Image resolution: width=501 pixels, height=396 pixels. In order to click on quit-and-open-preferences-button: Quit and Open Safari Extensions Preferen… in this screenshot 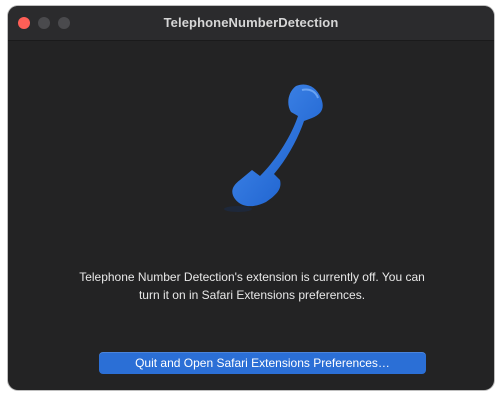, I will do `click(262, 363)`.